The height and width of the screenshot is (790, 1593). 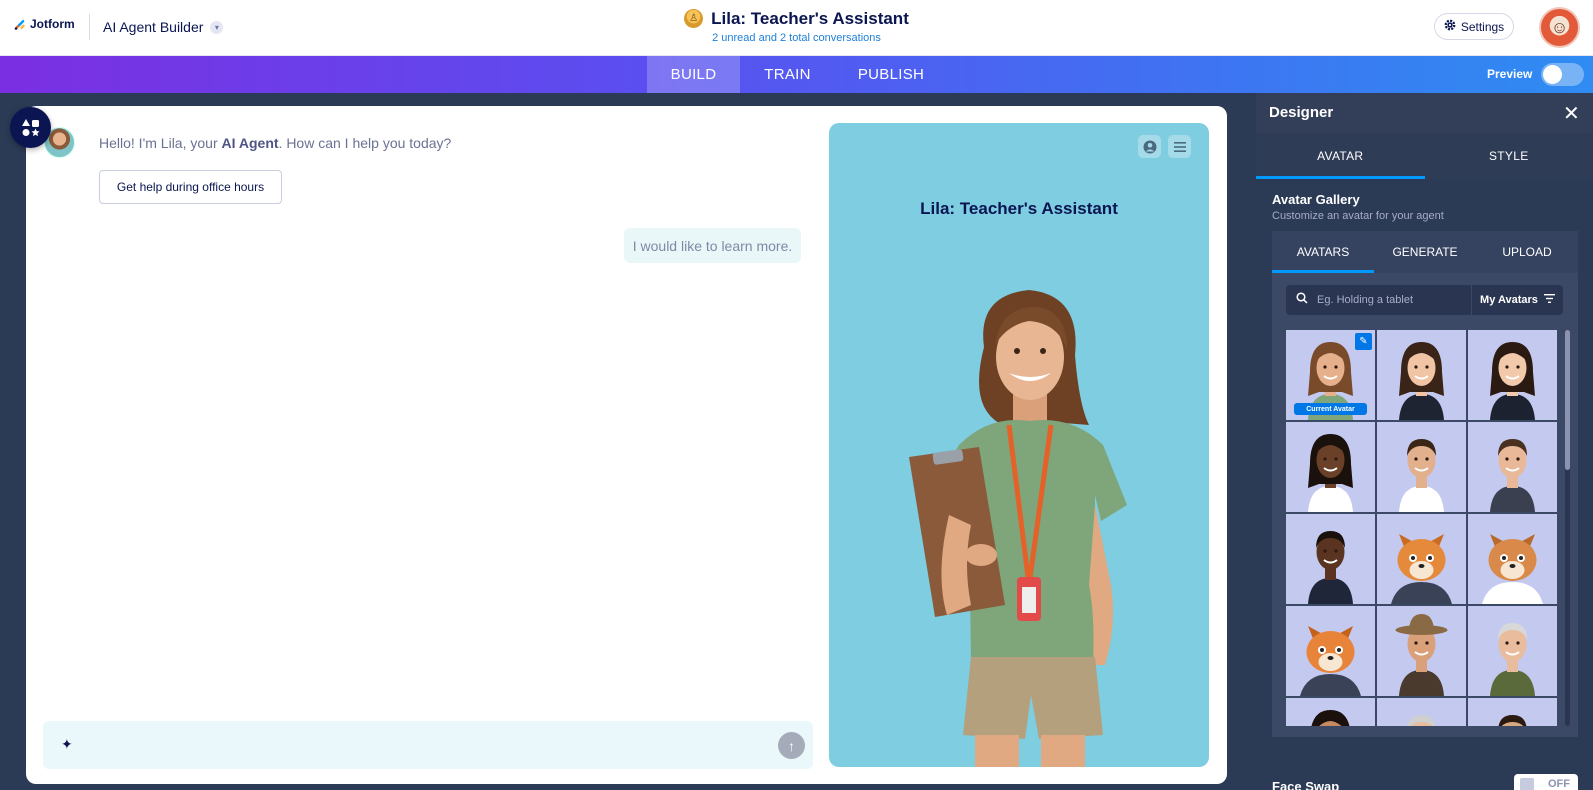 I want to click on avatar-search, so click(x=1378, y=300).